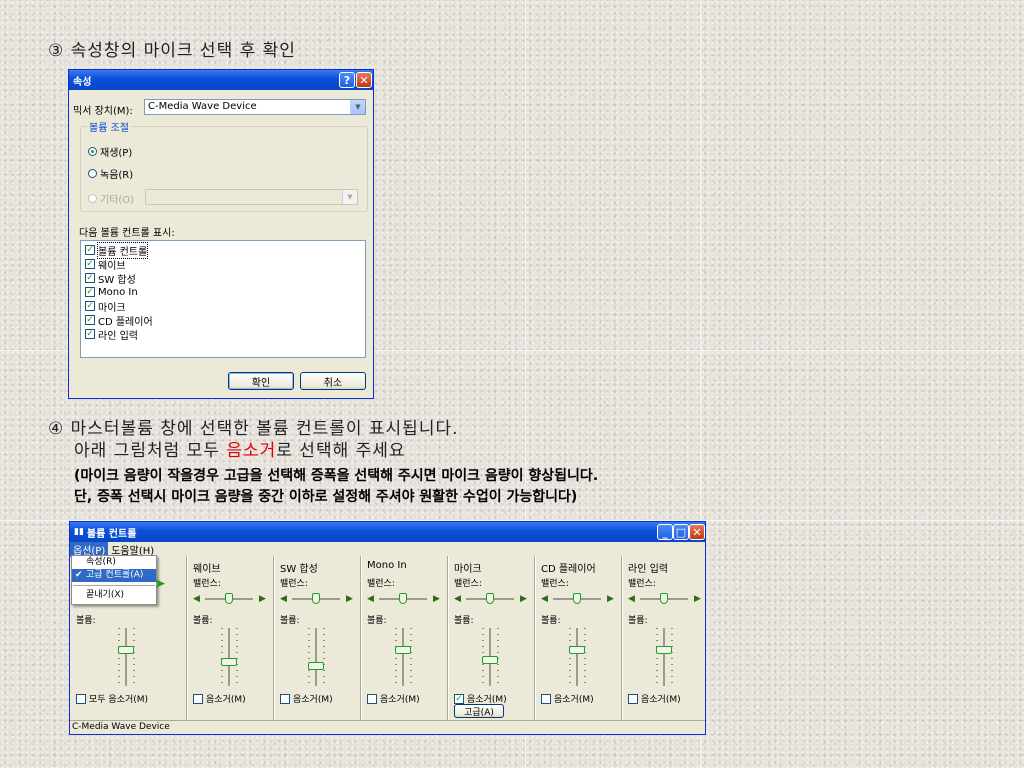 This screenshot has height=768, width=1024. I want to click on check-icon: ✔, so click(79, 575).